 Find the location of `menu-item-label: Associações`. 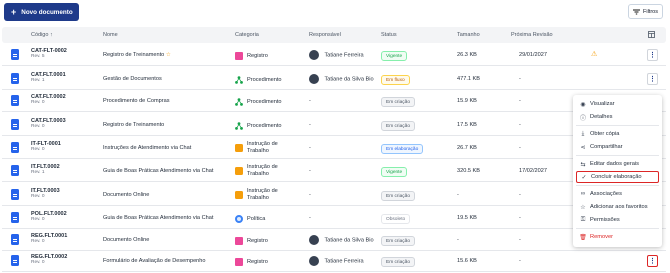

menu-item-label: Associações is located at coordinates (606, 194).